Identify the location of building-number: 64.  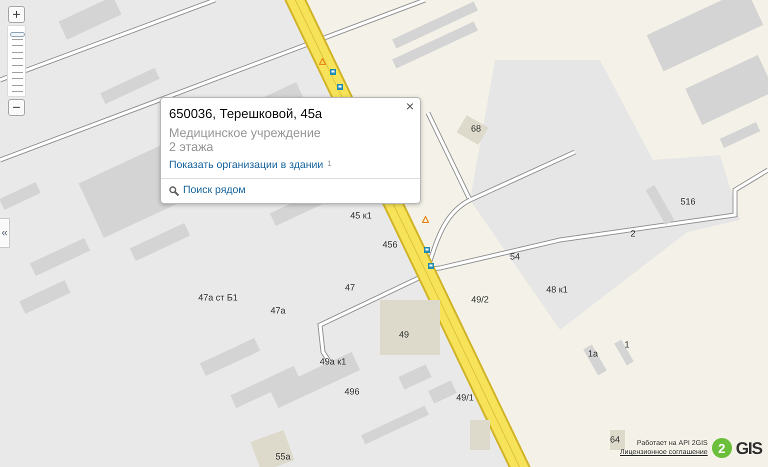
(615, 440).